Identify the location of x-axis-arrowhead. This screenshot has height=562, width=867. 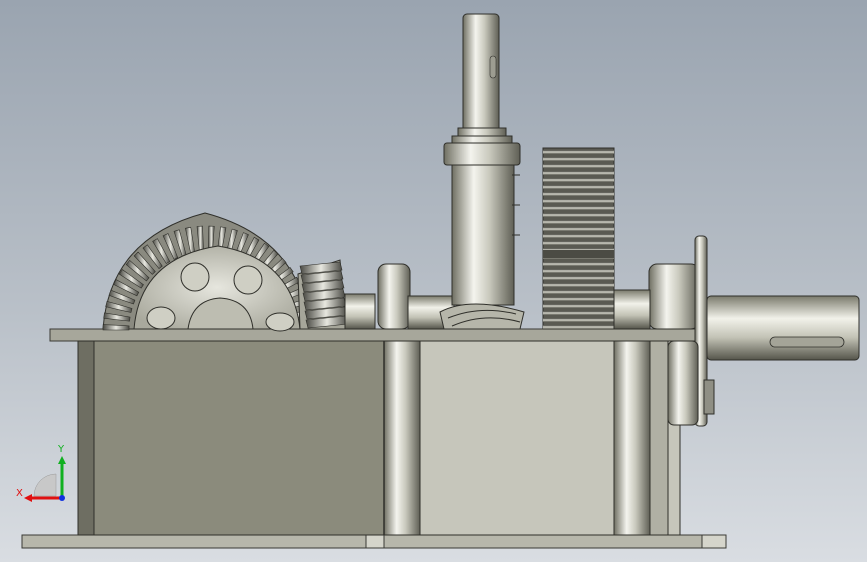
(28, 498).